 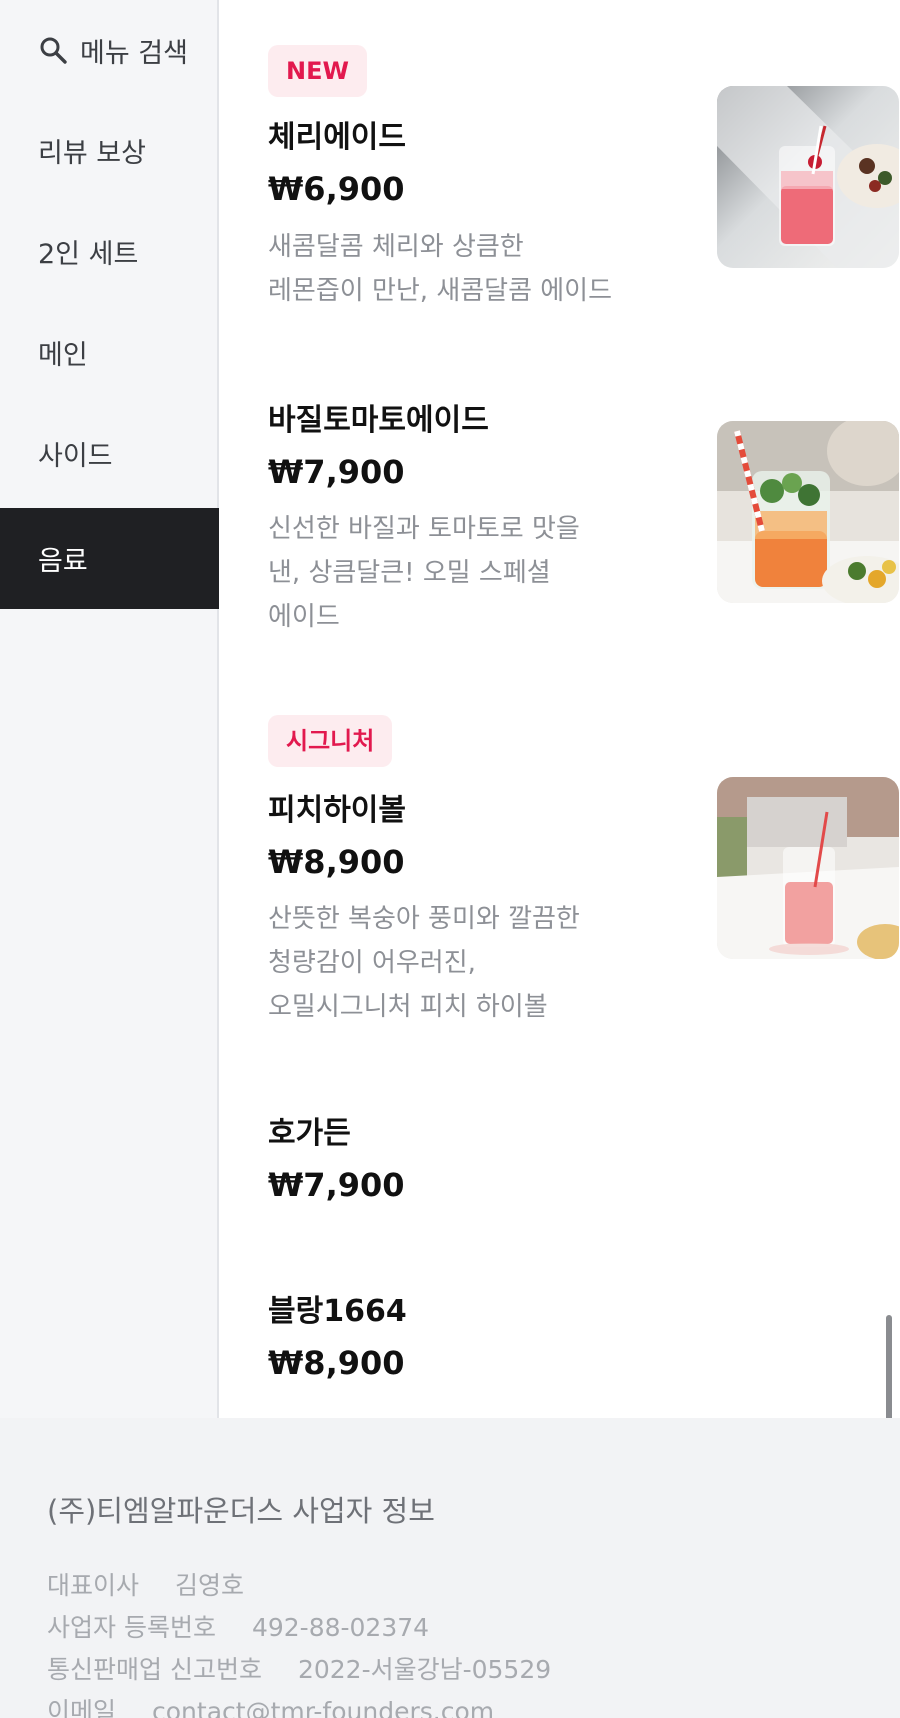 What do you see at coordinates (424, 1669) in the screenshot?
I see `info-value: 2022-서울강남-05529` at bounding box center [424, 1669].